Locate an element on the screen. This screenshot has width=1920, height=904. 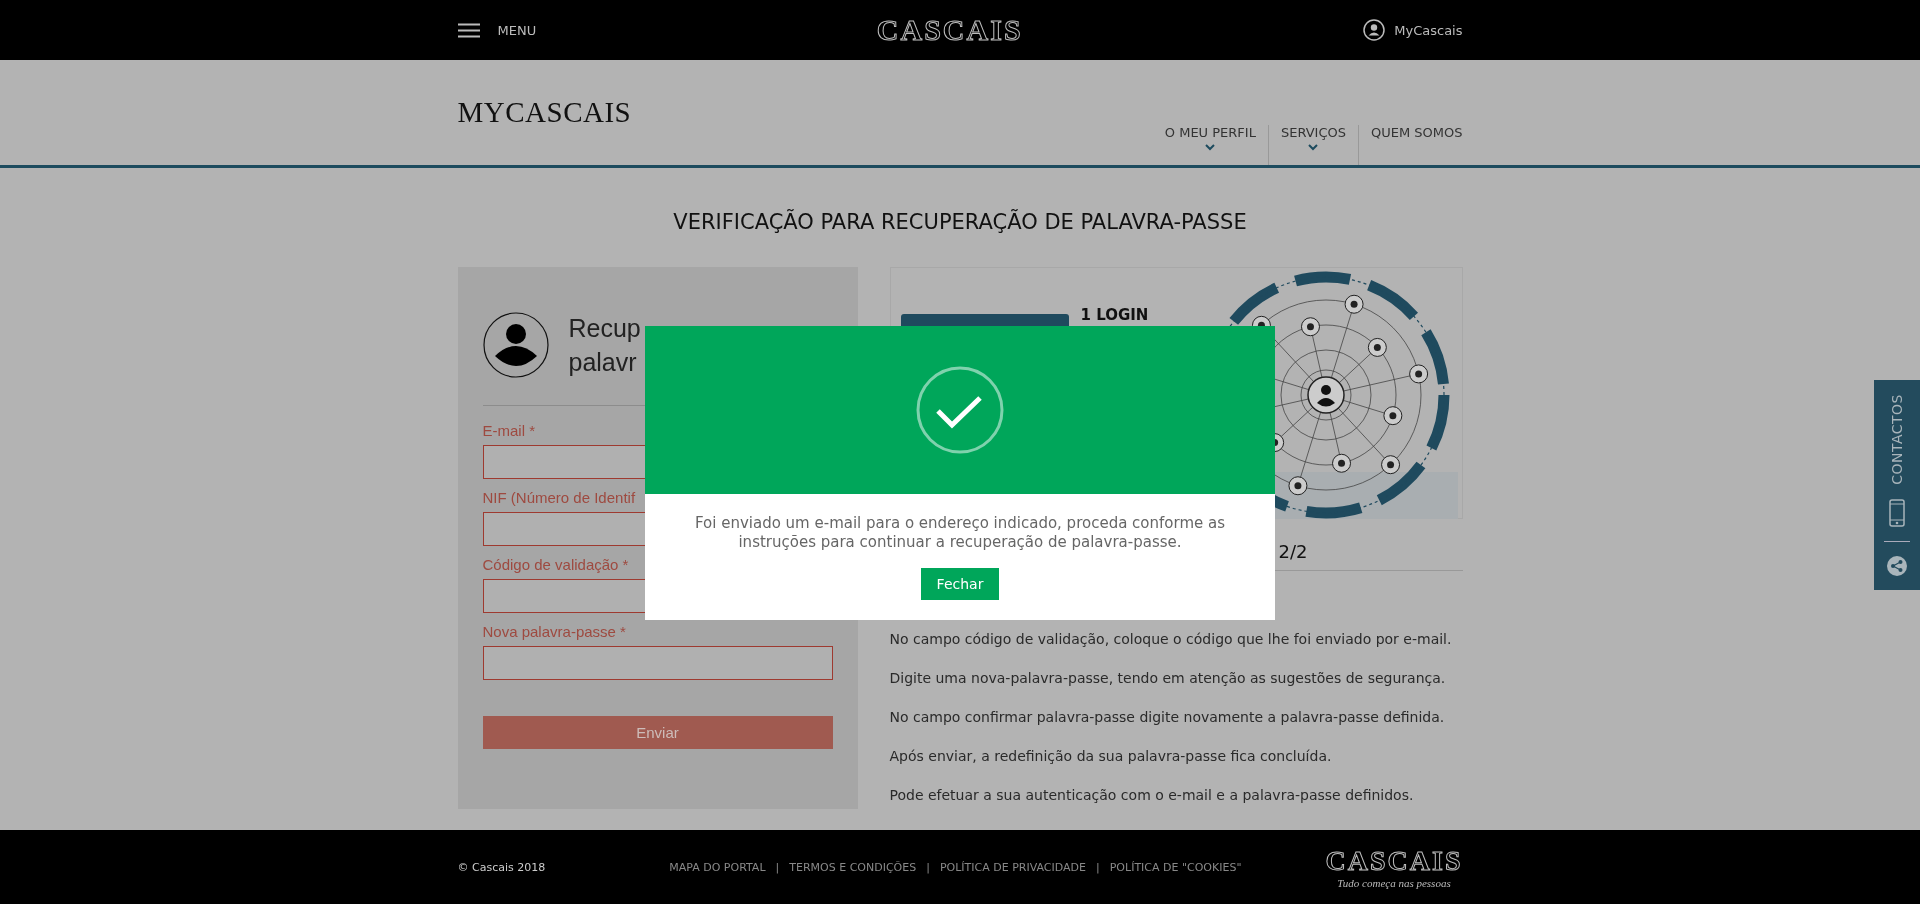
form-heading: Recup is located at coordinates (604, 328).